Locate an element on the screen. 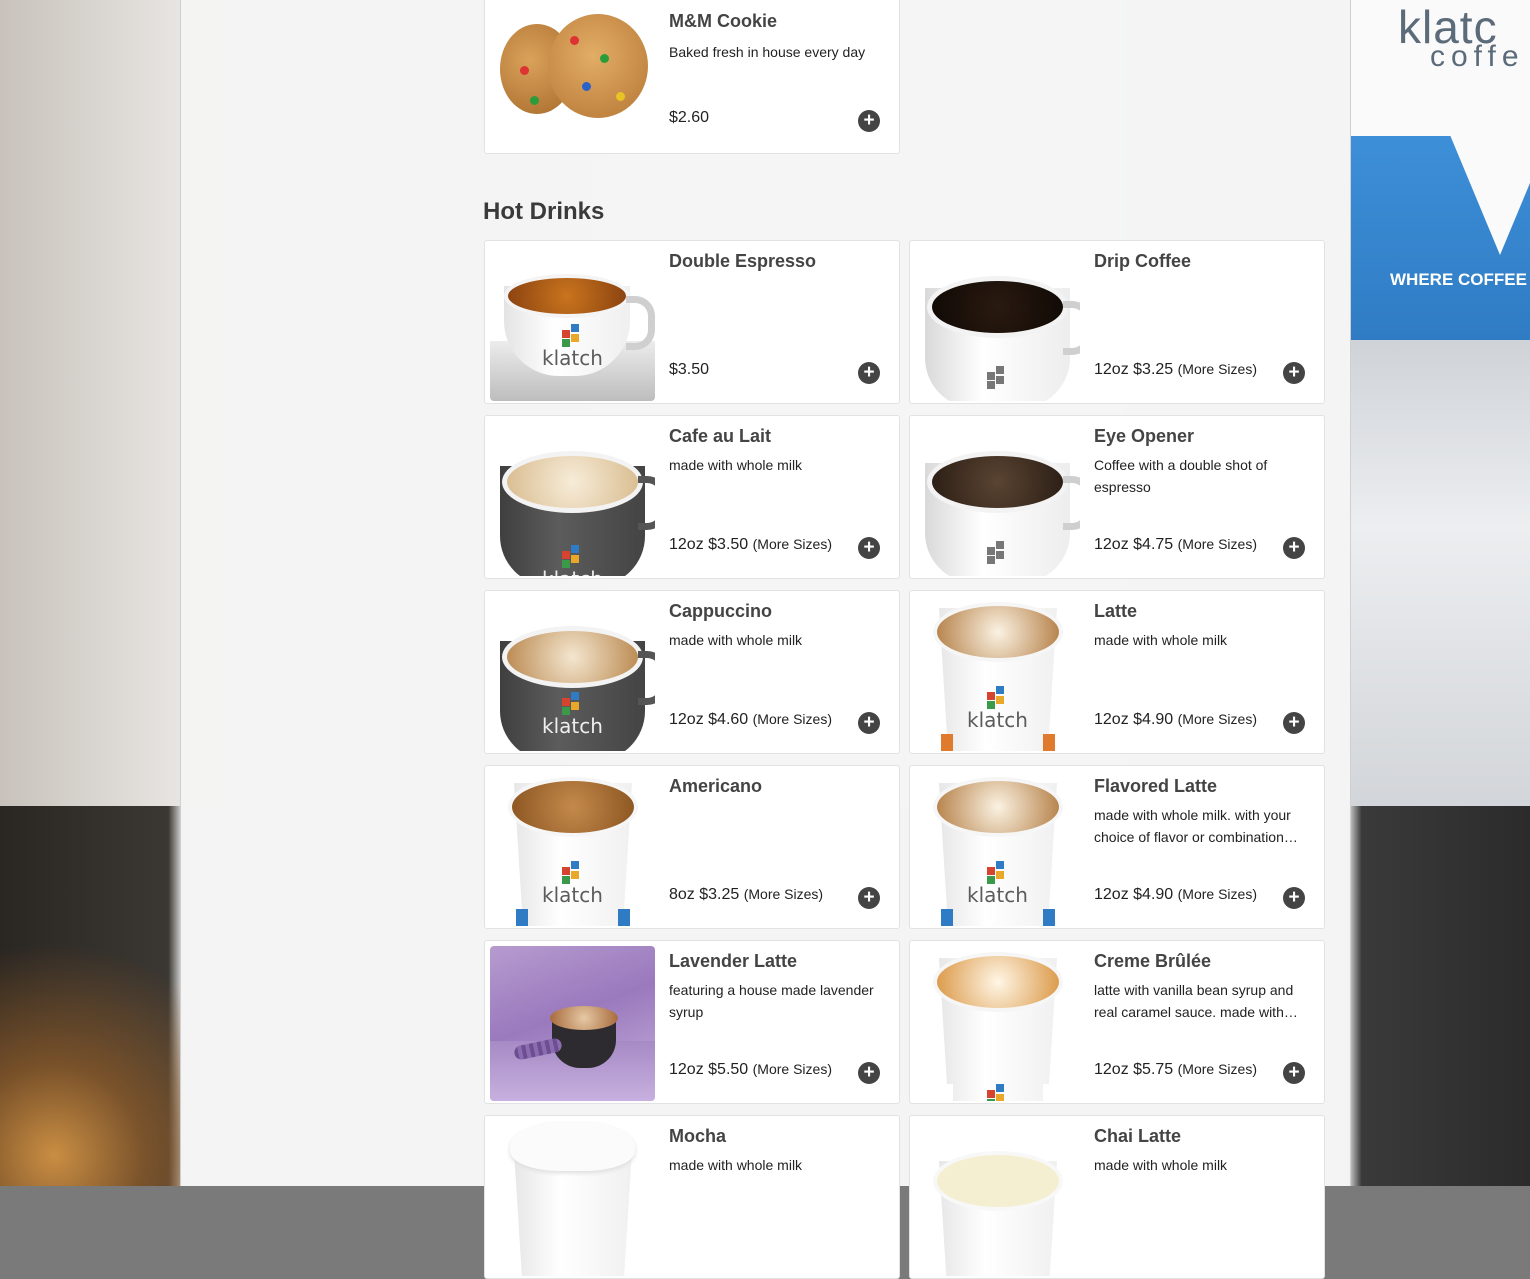 This screenshot has width=1530, height=1279. item-name: Cappuccino is located at coordinates (720, 611).